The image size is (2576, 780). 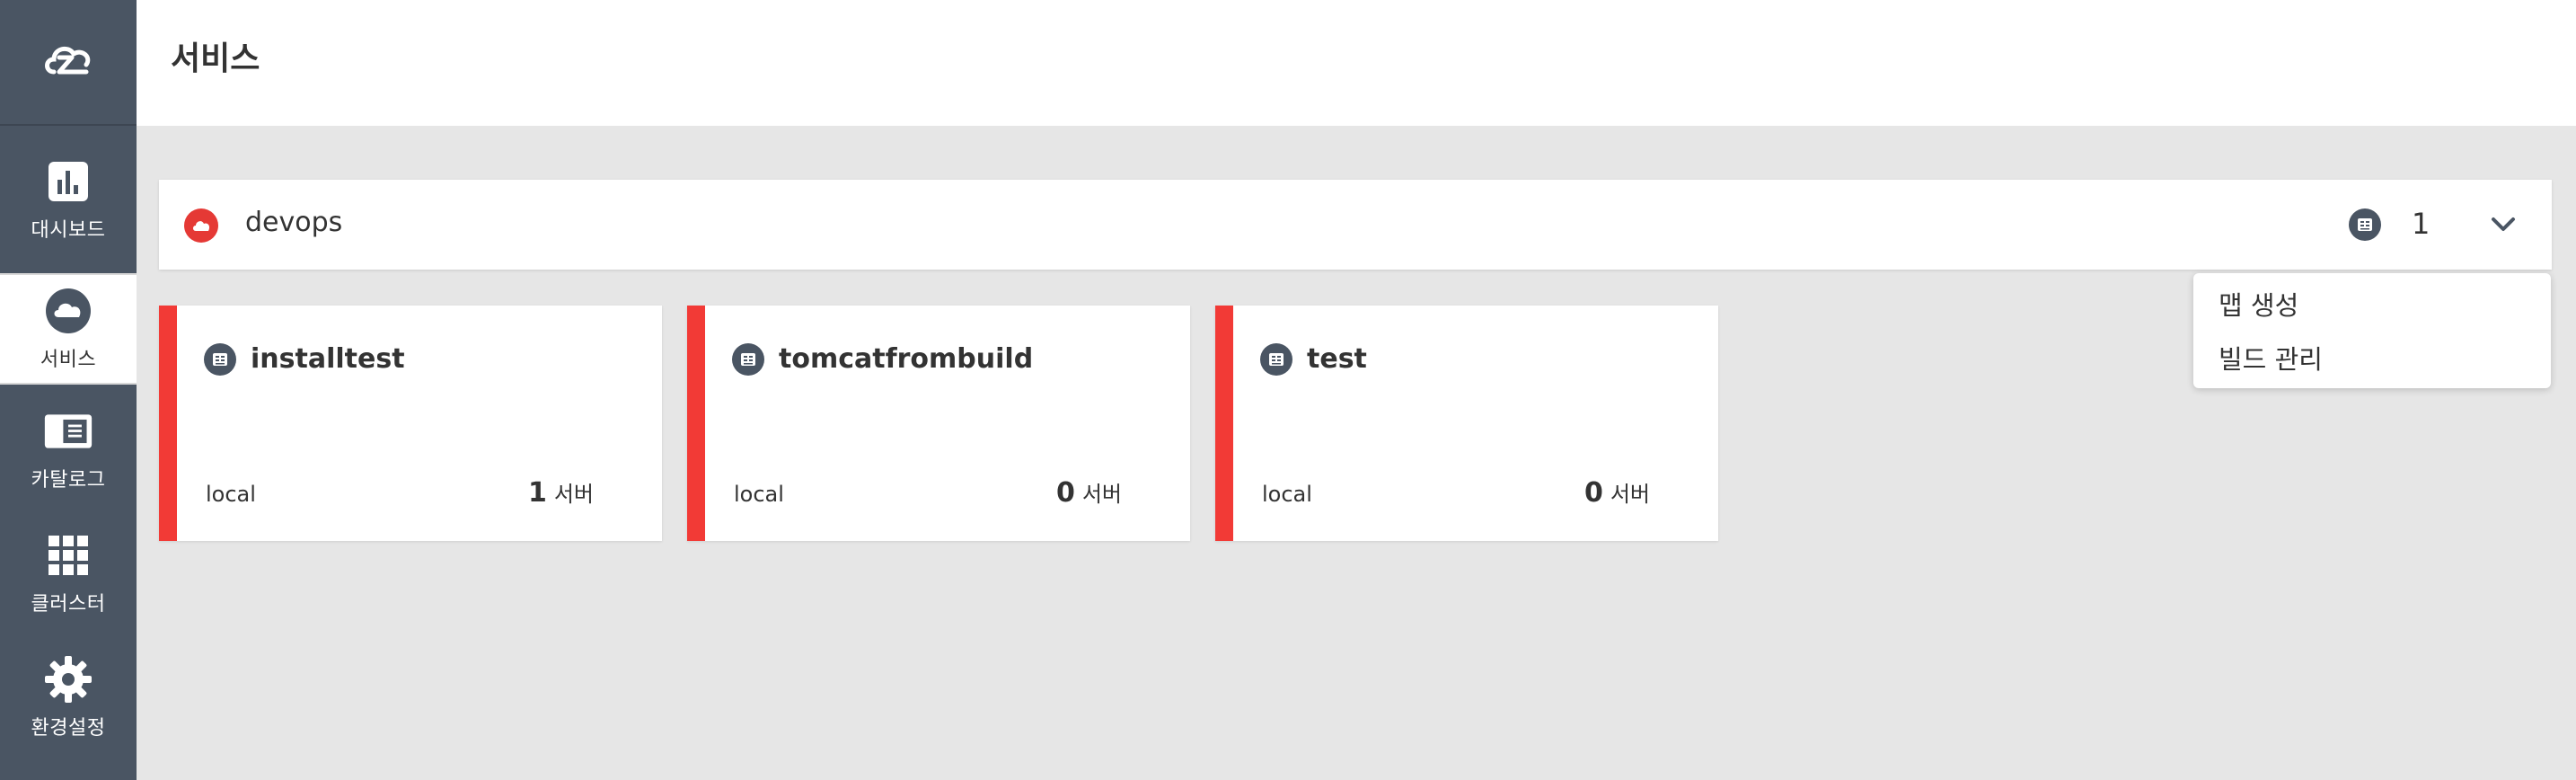 What do you see at coordinates (68, 729) in the screenshot?
I see `sidebar-item-label: 환경설정` at bounding box center [68, 729].